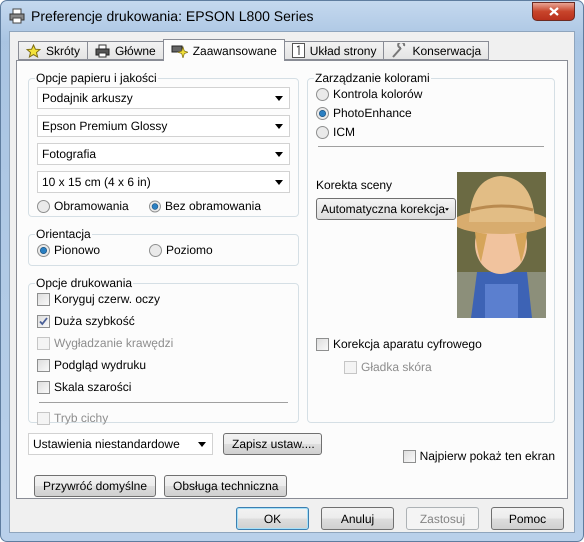 The height and width of the screenshot is (542, 584). I want to click on action-button: Obsługa techniczna, so click(226, 486).